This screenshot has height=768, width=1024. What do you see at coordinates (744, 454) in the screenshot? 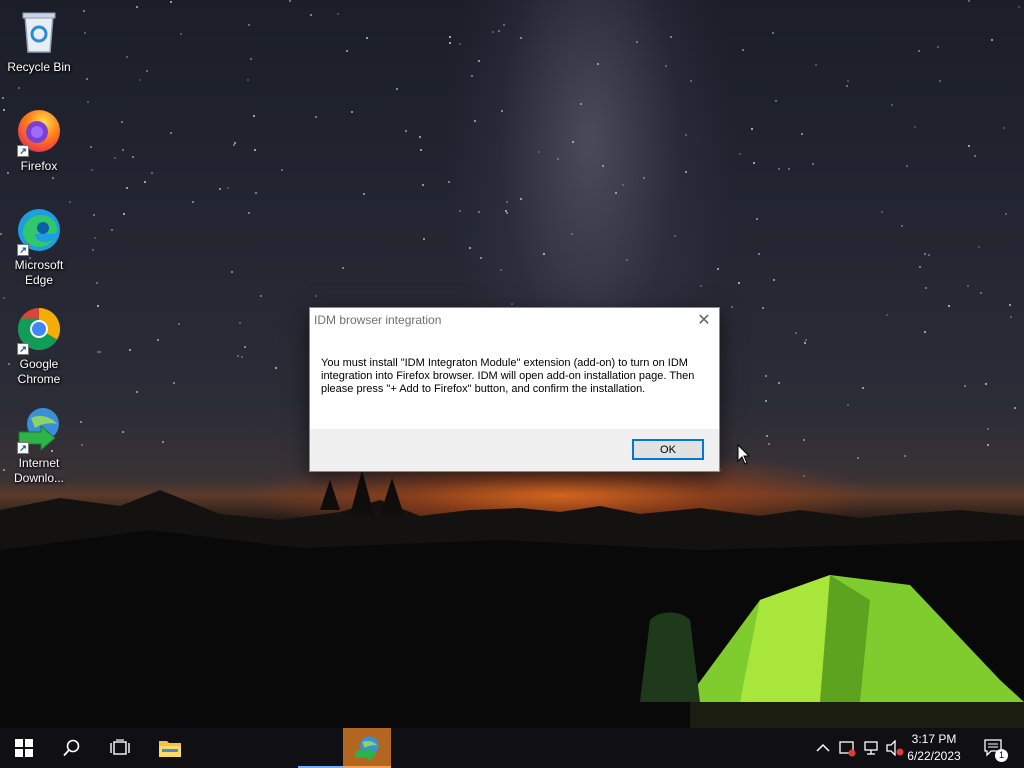
I see `mouse-cursor-icon` at bounding box center [744, 454].